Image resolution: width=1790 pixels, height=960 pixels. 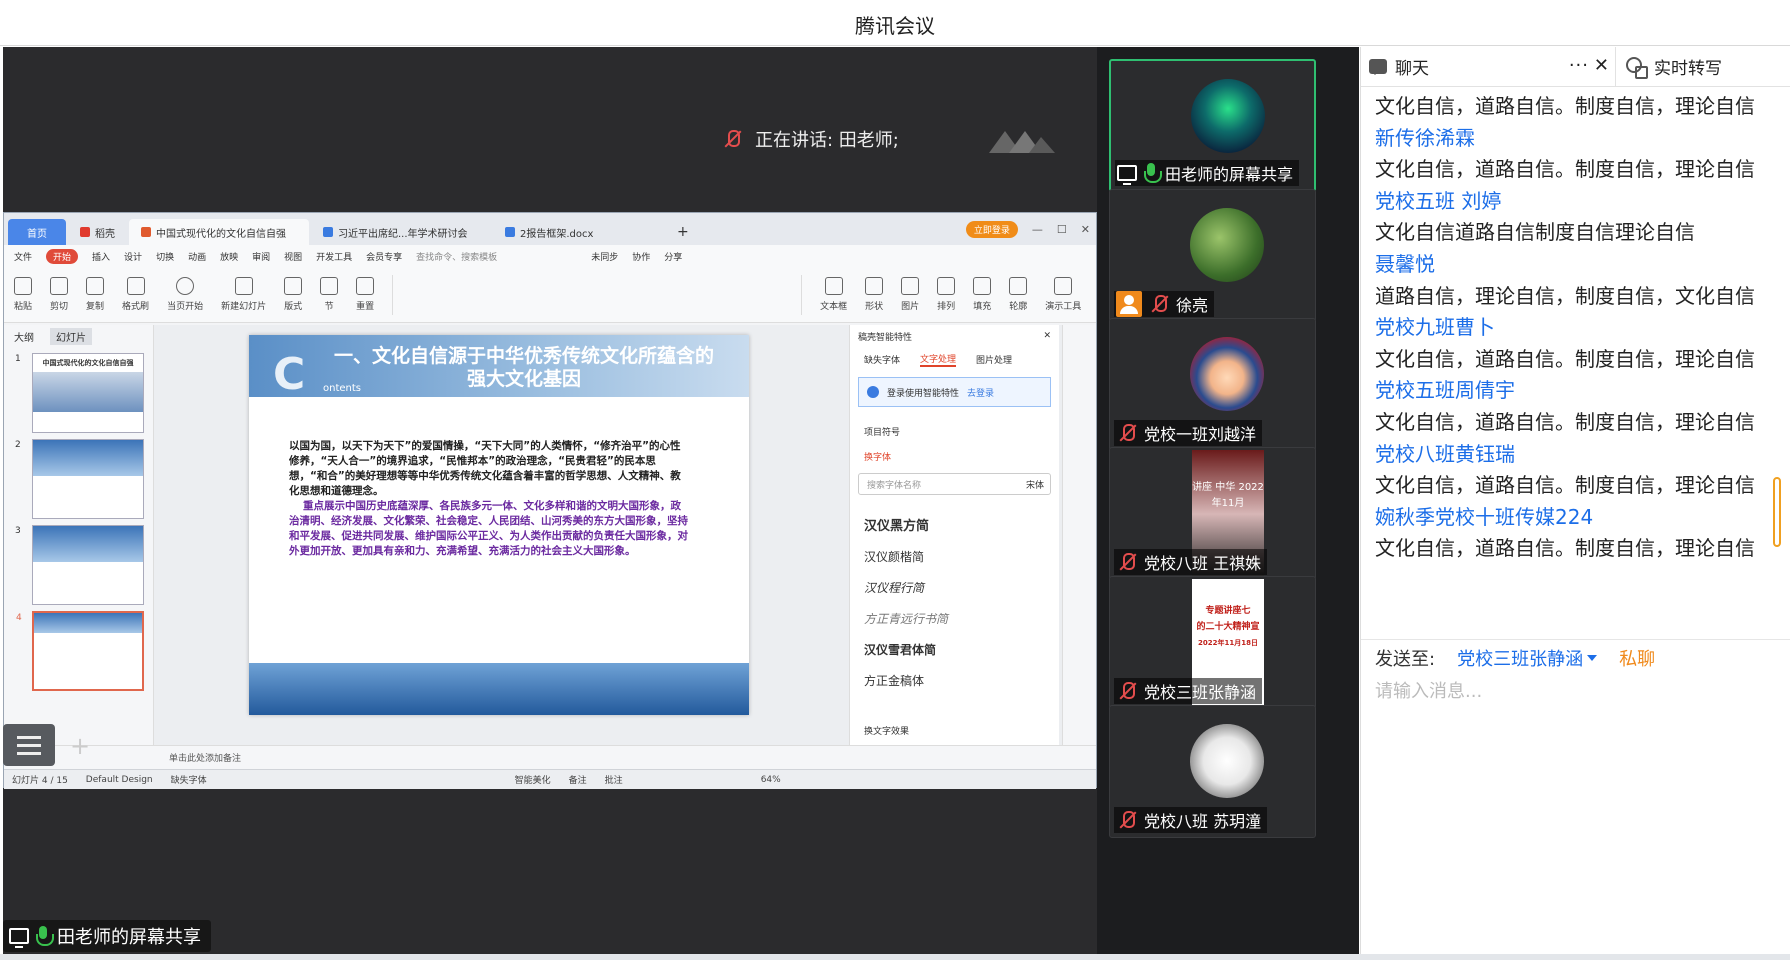 I want to click on slide-thumb-3: 3, so click(x=79, y=565).